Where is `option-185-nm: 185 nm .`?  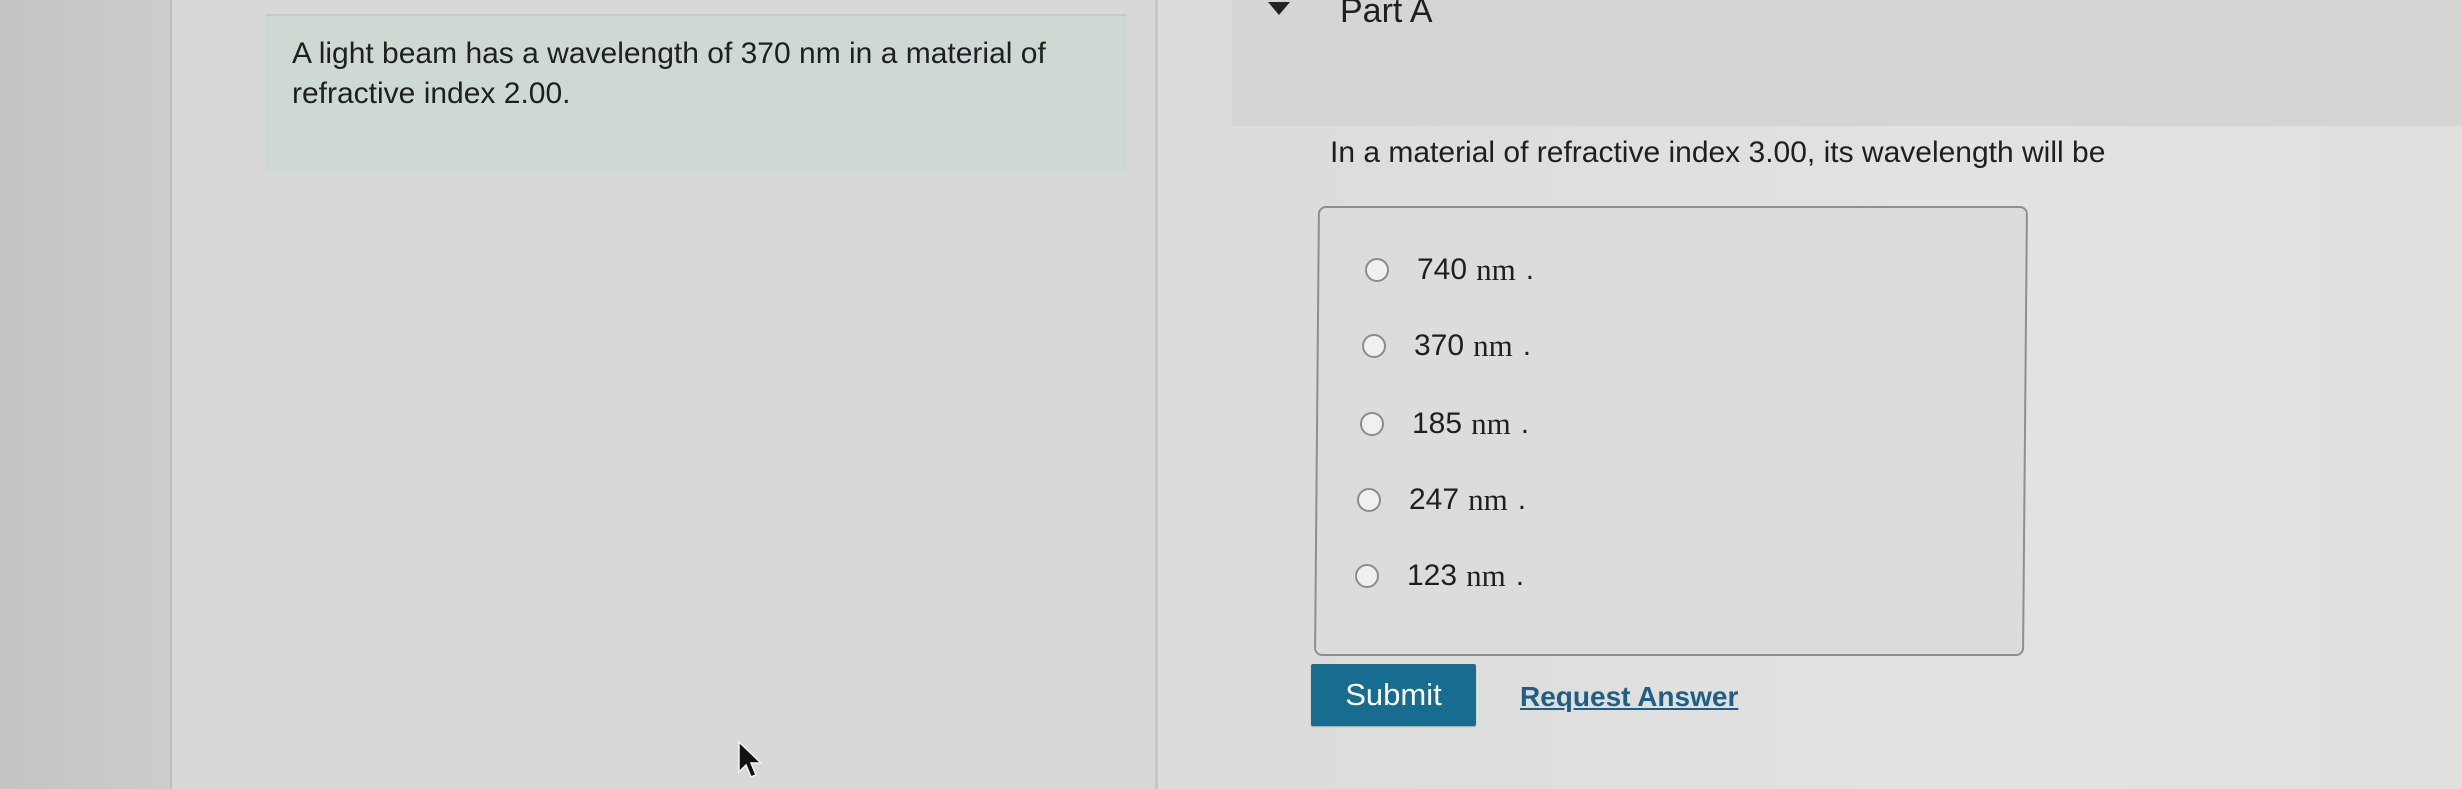 option-185-nm: 185 nm . is located at coordinates (1444, 424).